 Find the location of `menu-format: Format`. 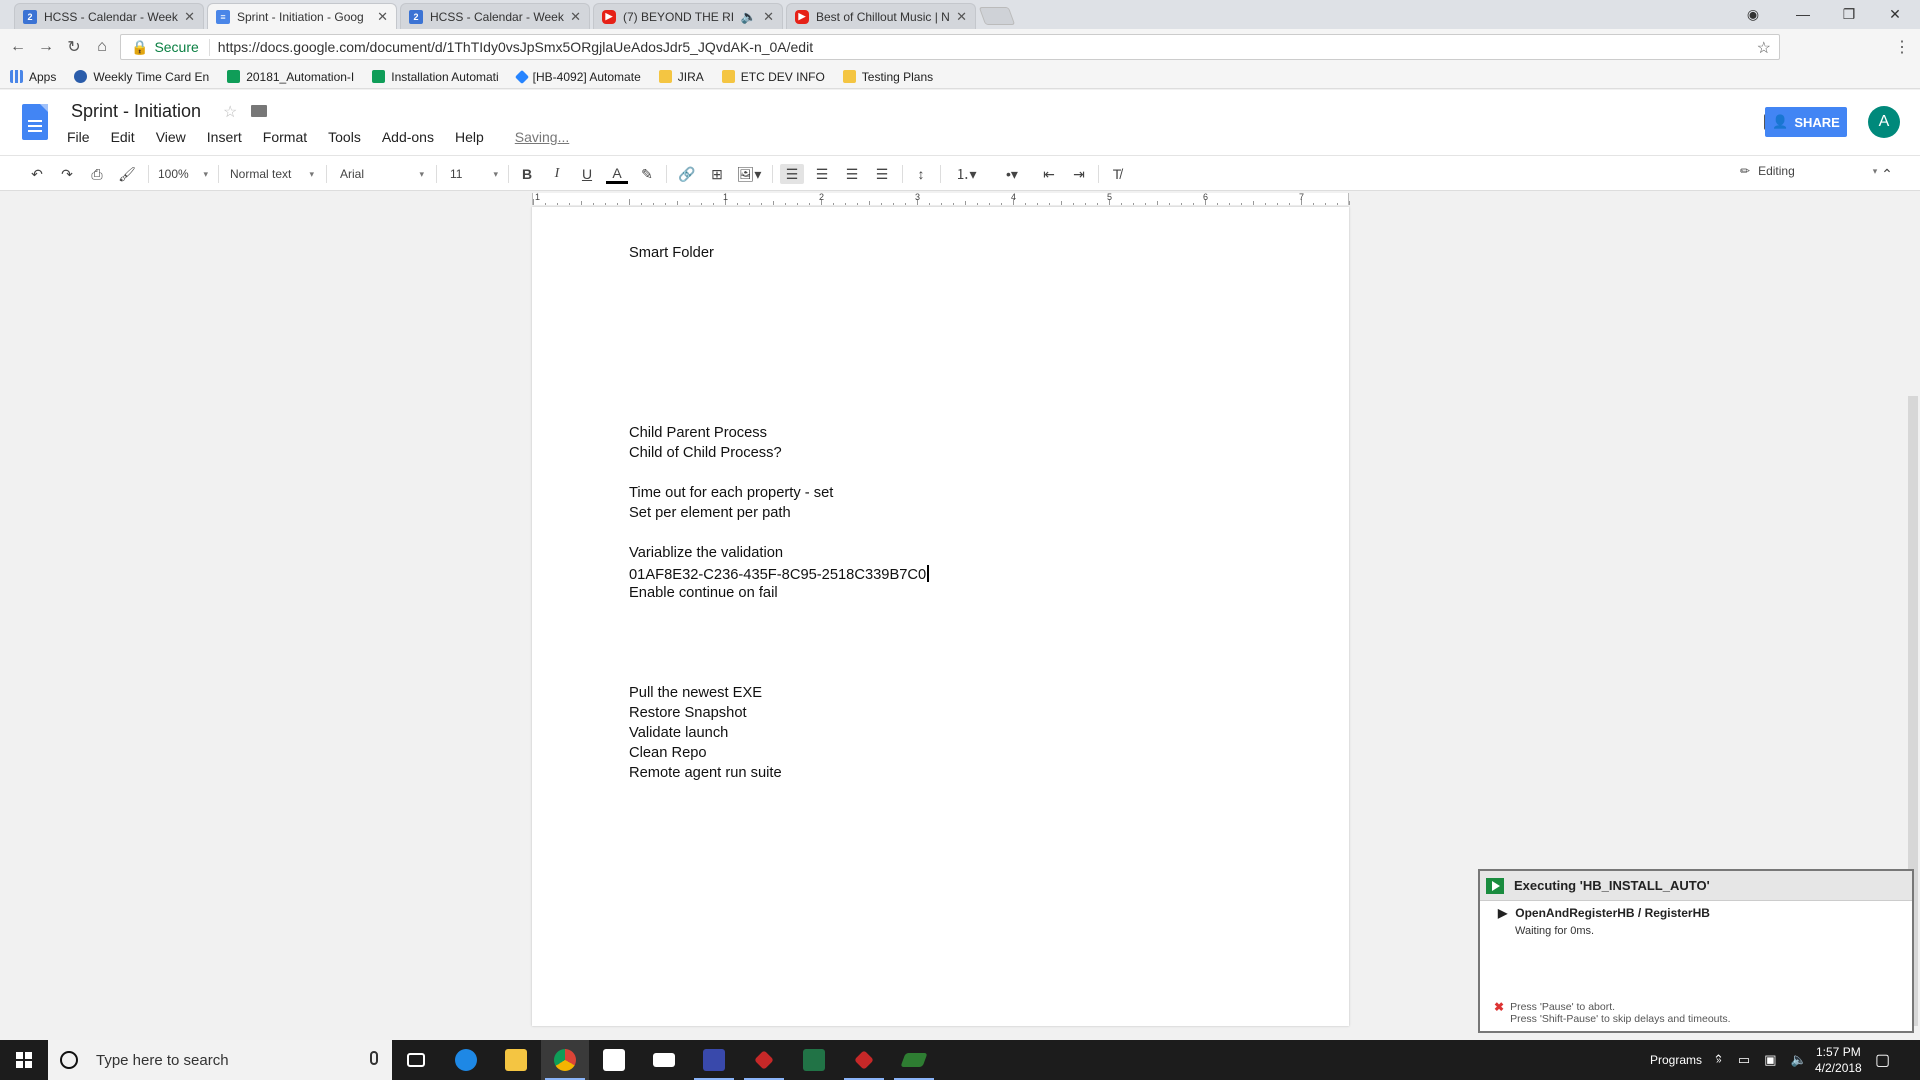

menu-format: Format is located at coordinates (285, 137).